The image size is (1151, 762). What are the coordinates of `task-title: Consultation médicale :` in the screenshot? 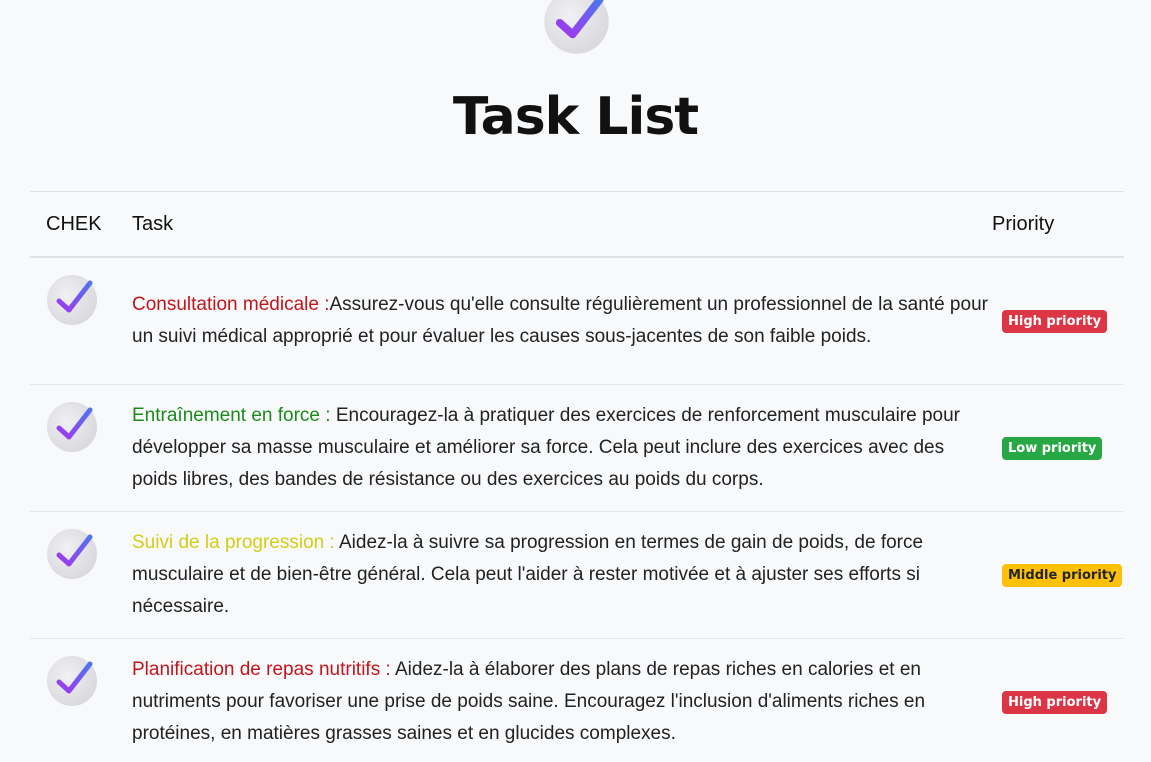 It's located at (231, 304).